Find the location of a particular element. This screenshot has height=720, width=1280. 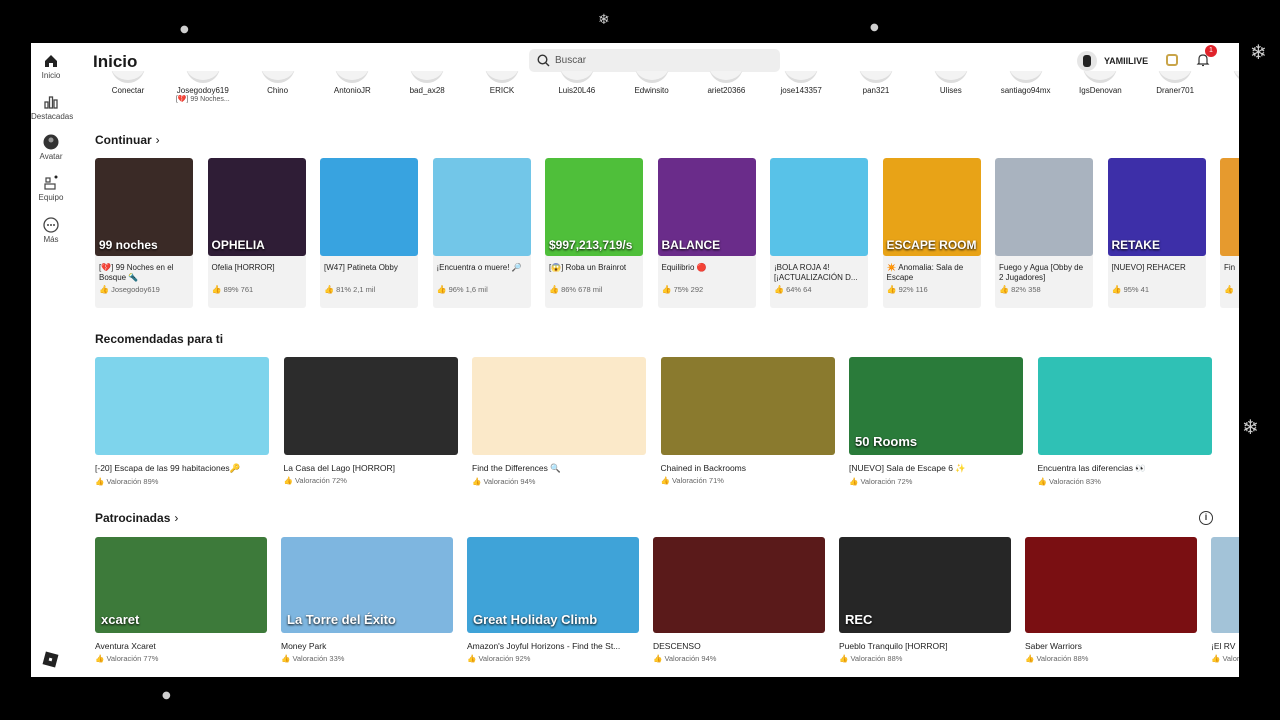

game-thumbnail: La Torre del Éxito is located at coordinates (367, 585).